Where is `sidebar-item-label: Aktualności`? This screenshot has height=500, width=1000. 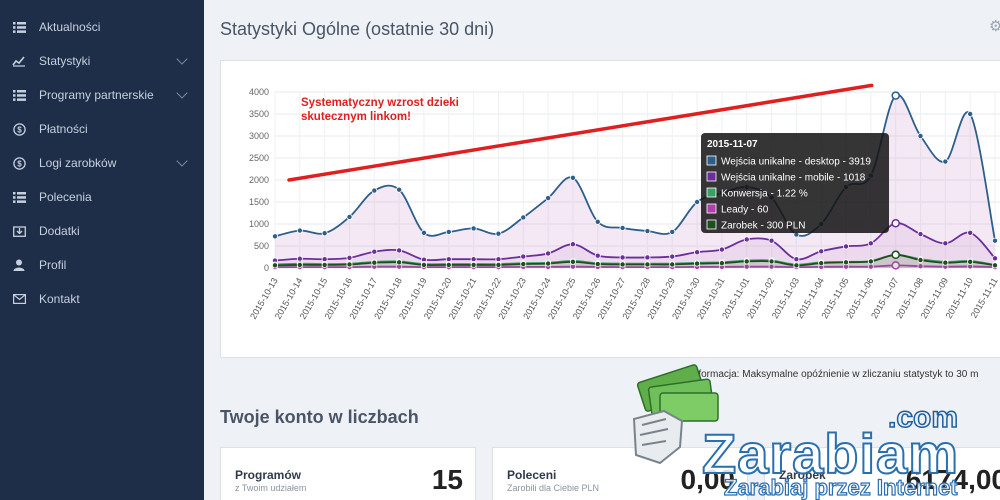 sidebar-item-label: Aktualności is located at coordinates (70, 27).